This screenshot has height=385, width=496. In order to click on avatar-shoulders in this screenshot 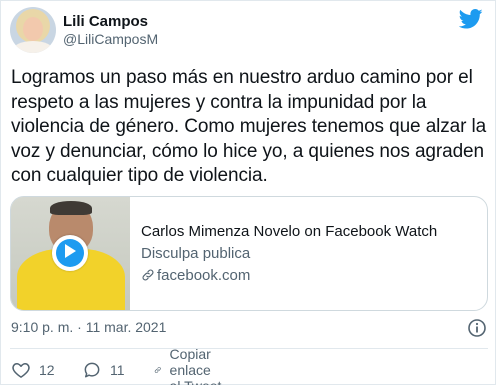, I will do `click(33, 47)`.